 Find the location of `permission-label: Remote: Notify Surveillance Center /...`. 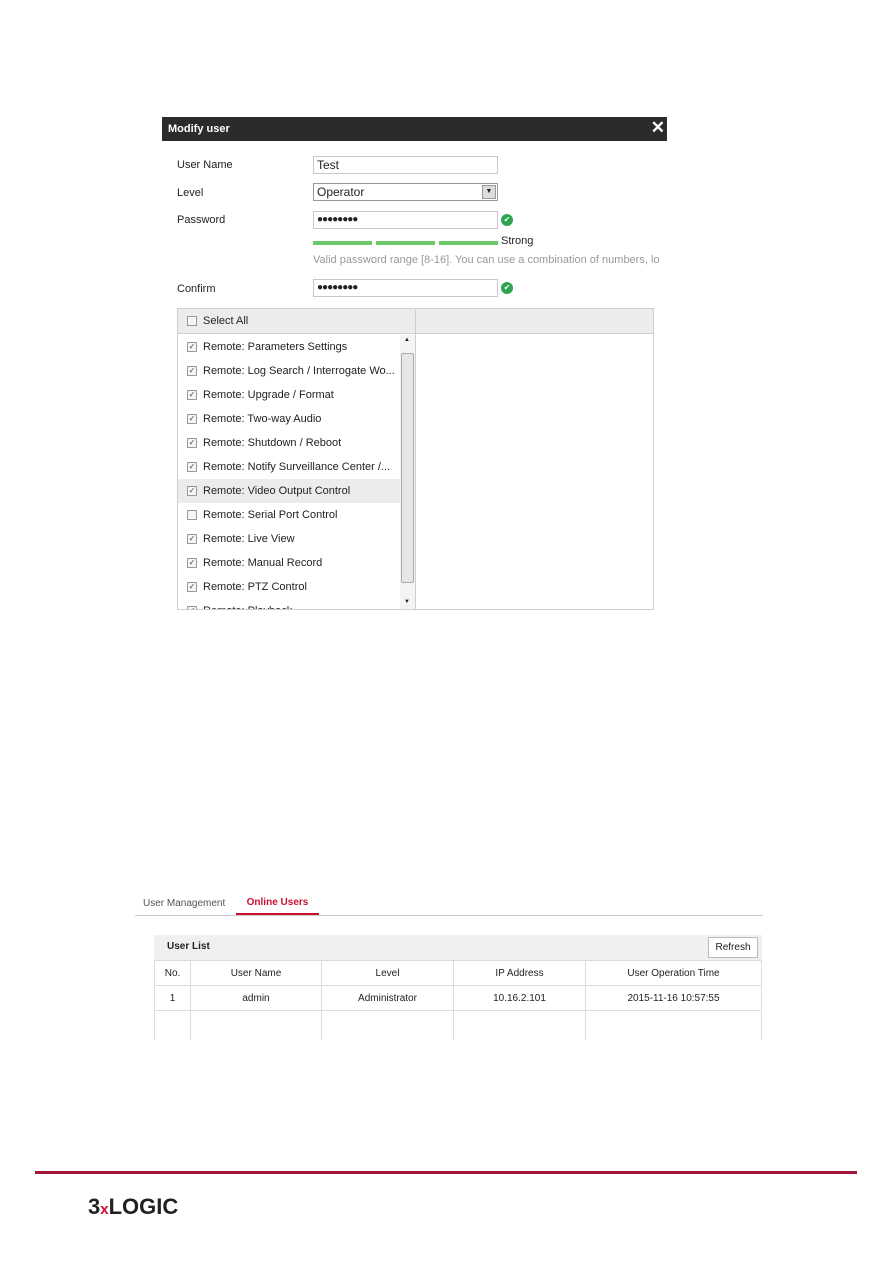

permission-label: Remote: Notify Surveillance Center /... is located at coordinates (297, 467).